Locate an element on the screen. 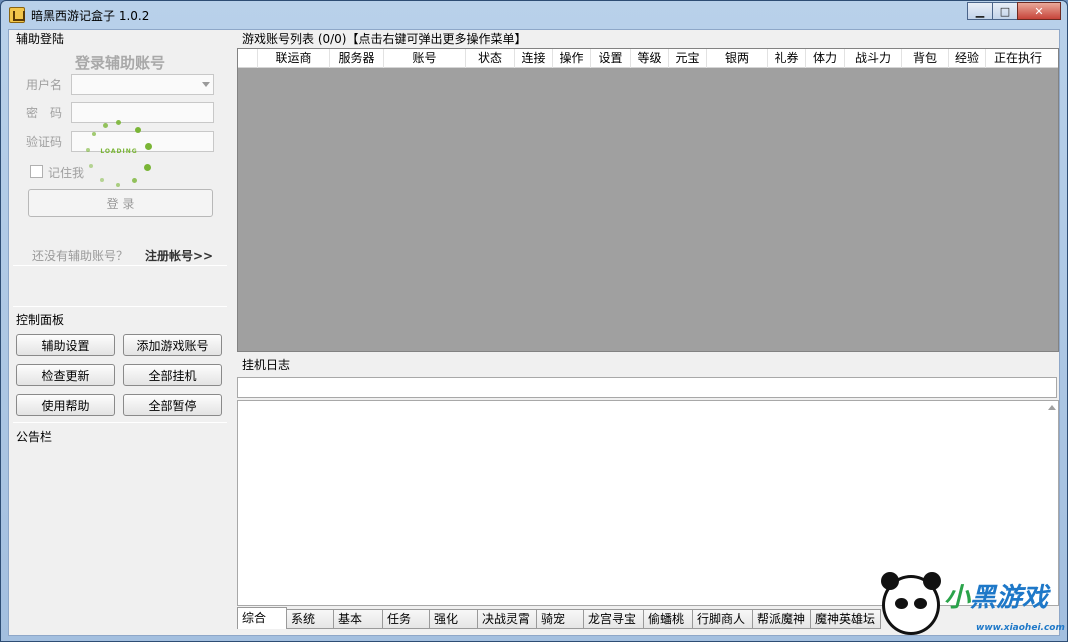 The width and height of the screenshot is (1068, 642). loading-spinner: LOADING is located at coordinates (119, 154).